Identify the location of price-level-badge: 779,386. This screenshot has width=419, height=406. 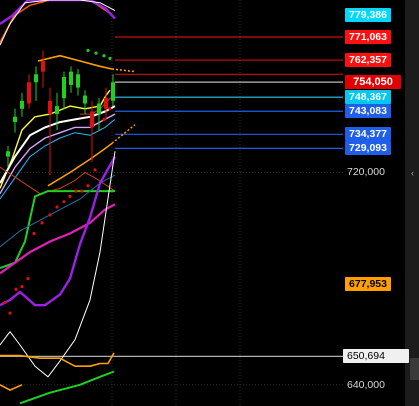
(368, 15).